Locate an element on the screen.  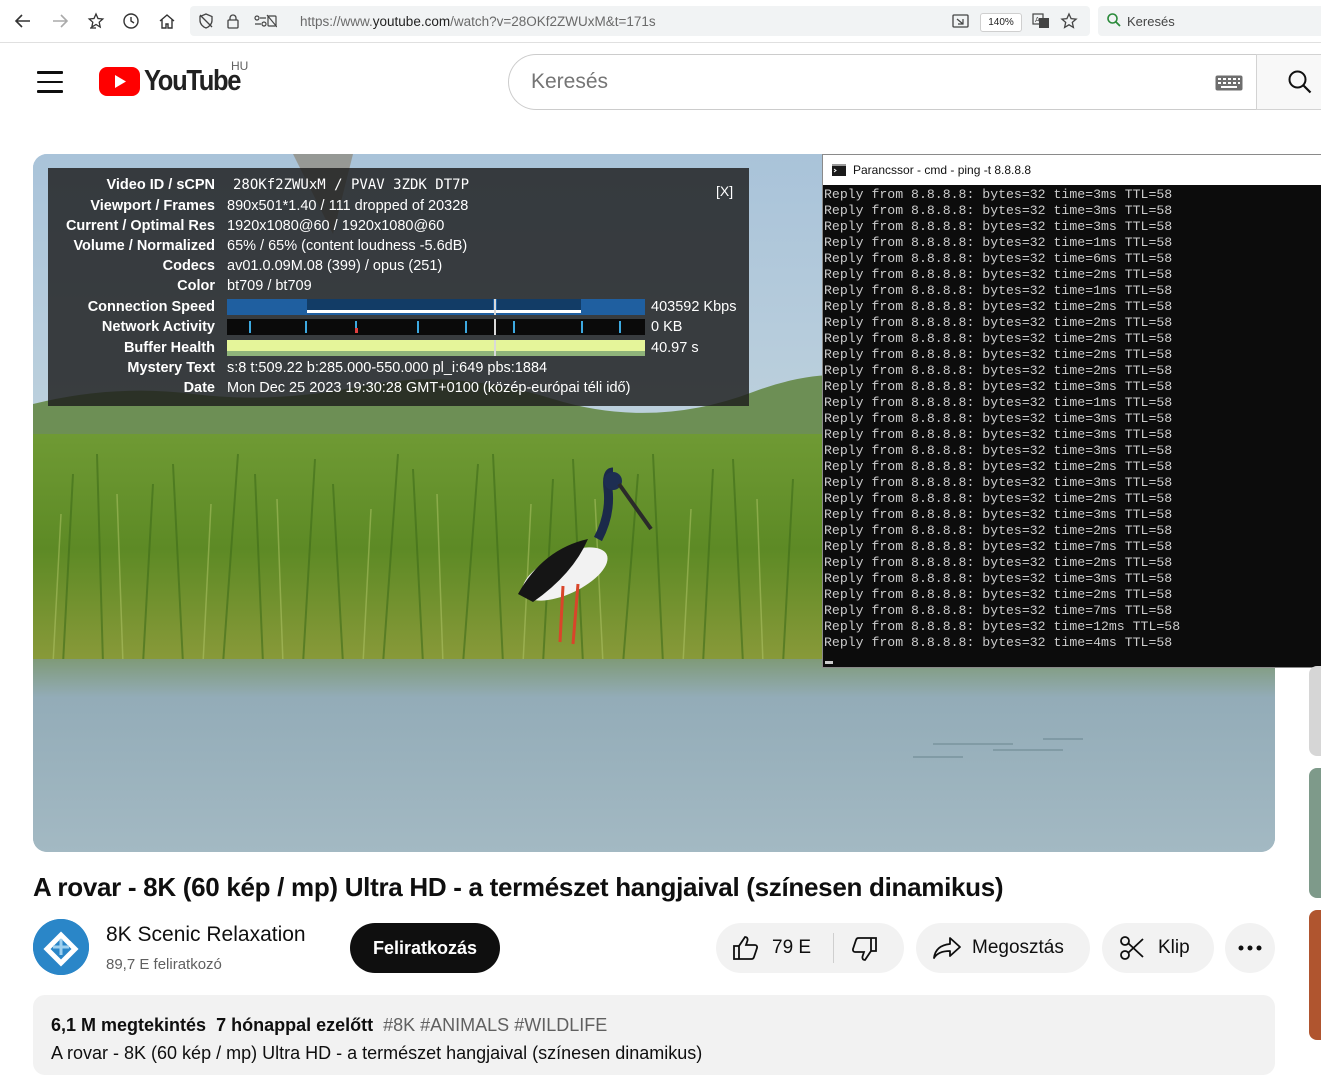
stat-value: 40.97 s is located at coordinates (675, 348).